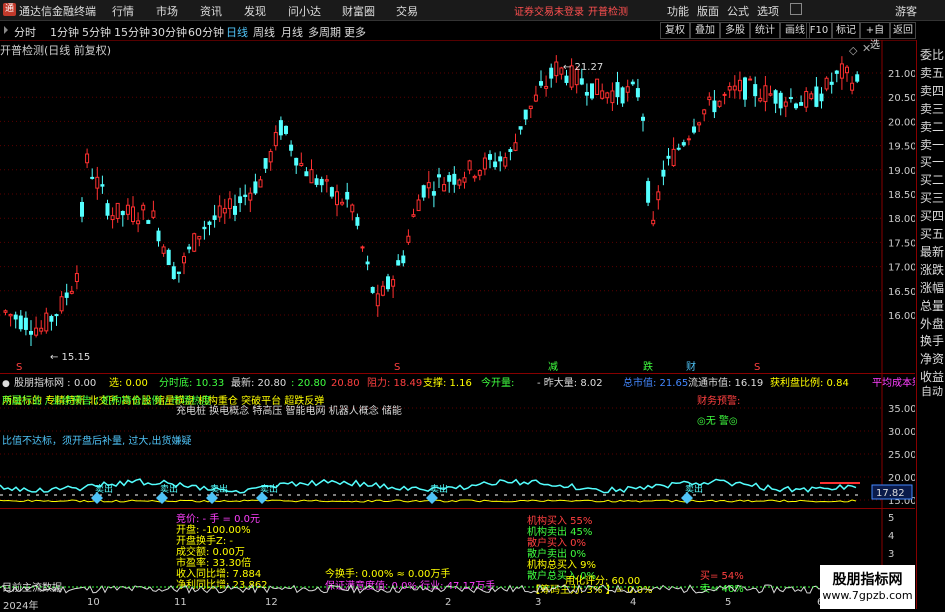 The height and width of the screenshot is (612, 945). What do you see at coordinates (768, 11) in the screenshot?
I see `menu-xuanxiang: 选项` at bounding box center [768, 11].